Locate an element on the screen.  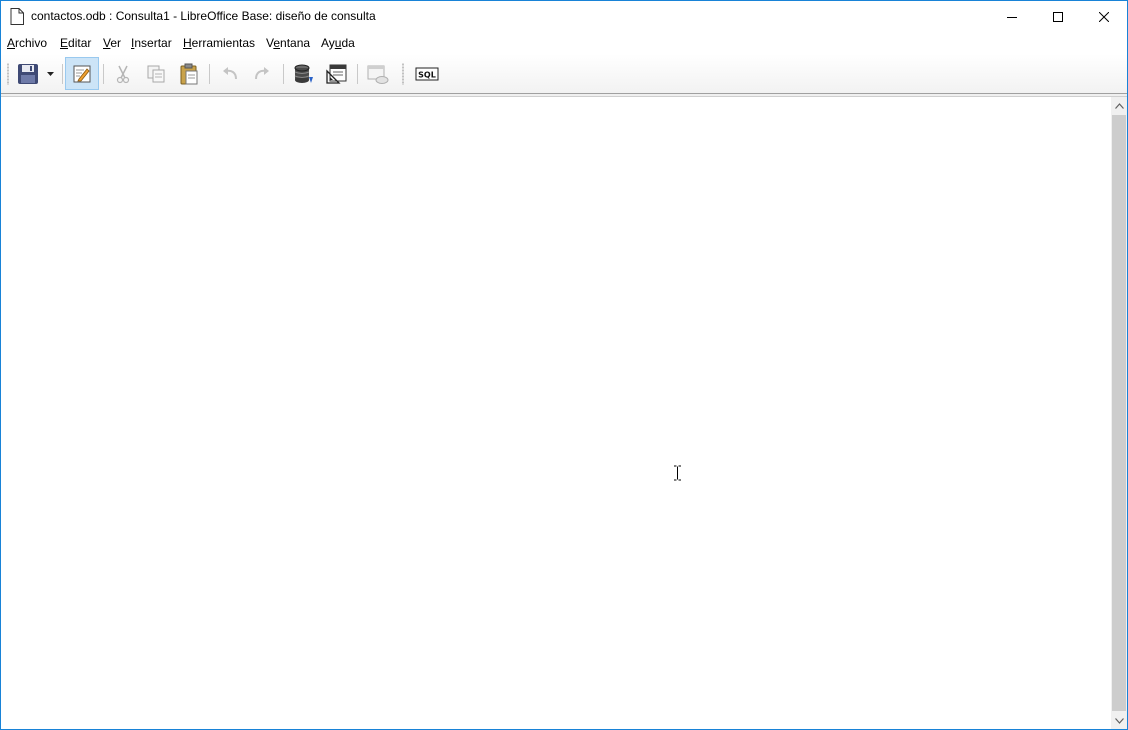
text-cursor-icon is located at coordinates (677, 473).